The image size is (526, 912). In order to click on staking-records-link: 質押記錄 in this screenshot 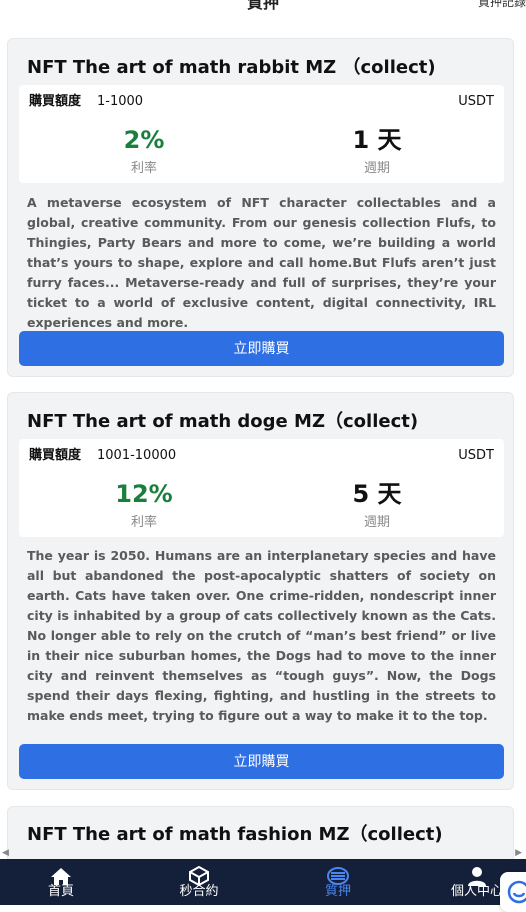, I will do `click(502, 5)`.